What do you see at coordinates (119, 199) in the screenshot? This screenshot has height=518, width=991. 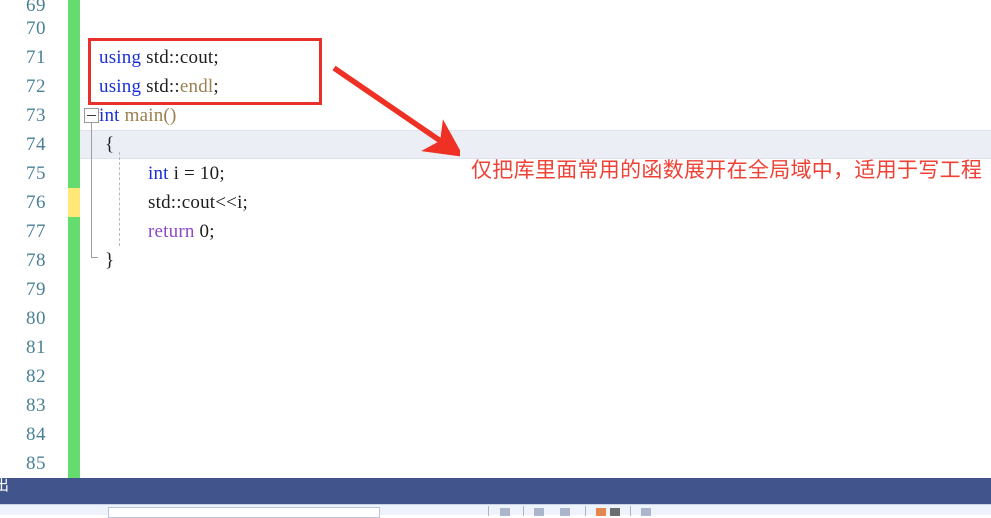 I see `indent-guide` at bounding box center [119, 199].